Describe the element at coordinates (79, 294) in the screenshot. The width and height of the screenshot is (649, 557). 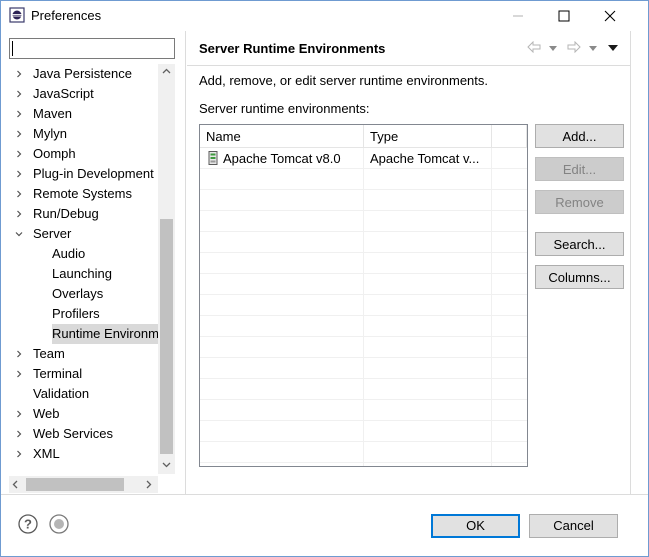
I see `tree-item: Overlays` at that location.